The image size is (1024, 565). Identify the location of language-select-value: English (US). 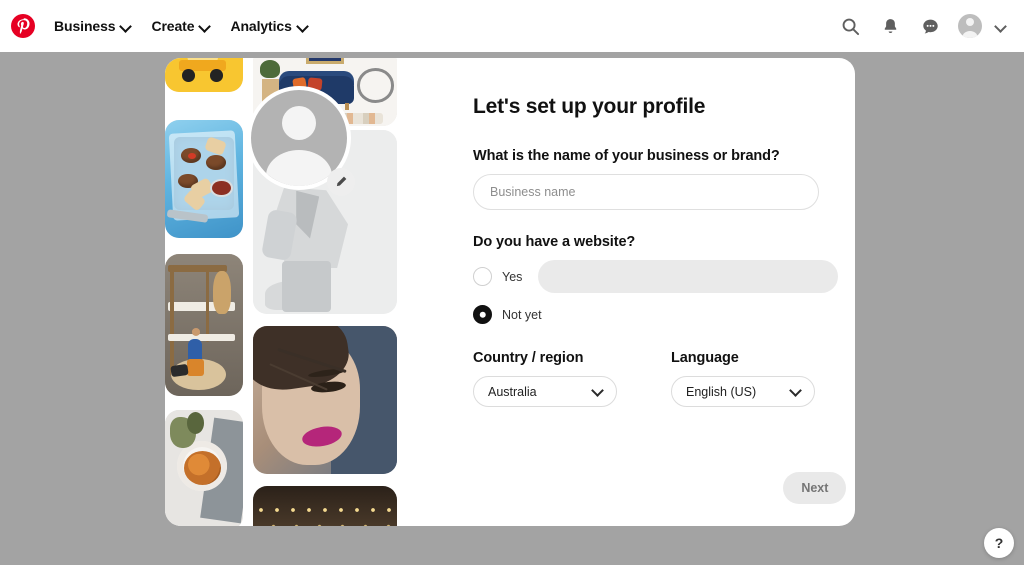
(721, 391).